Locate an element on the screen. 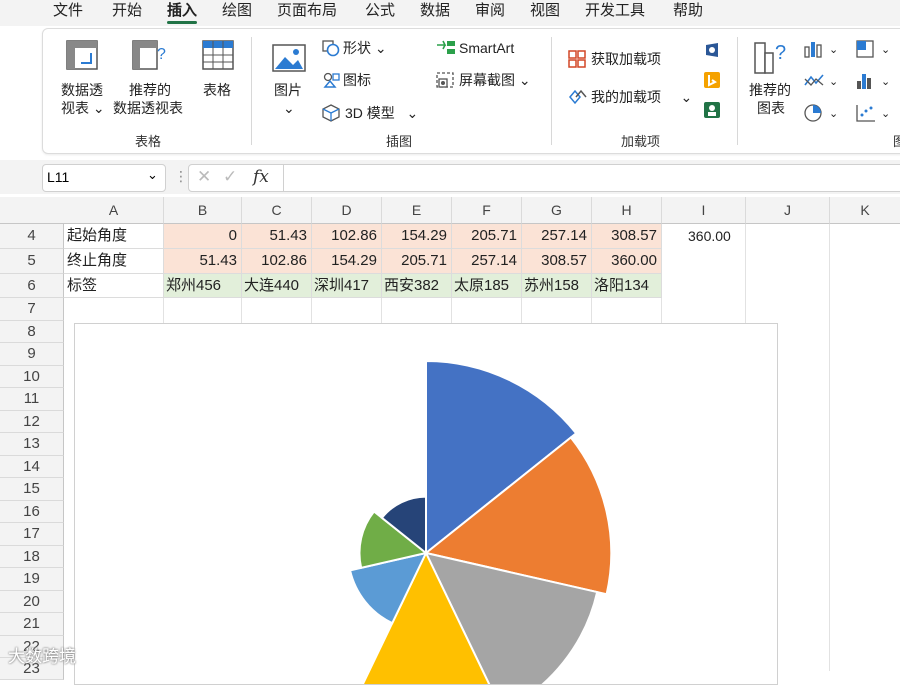 The width and height of the screenshot is (900, 689). cell-c4: 51.43 is located at coordinates (277, 236).